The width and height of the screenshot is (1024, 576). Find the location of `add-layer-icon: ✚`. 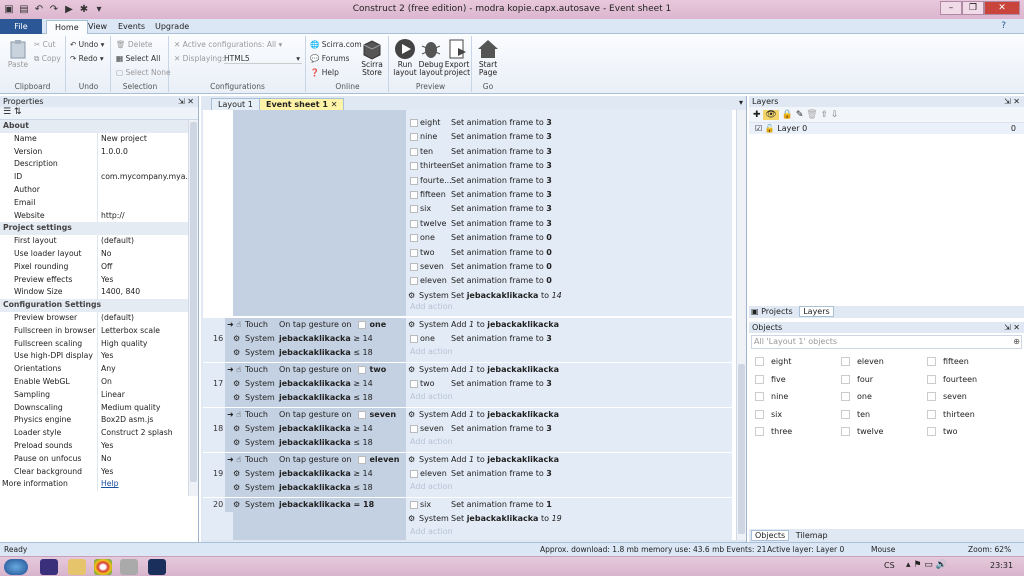

add-layer-icon: ✚ is located at coordinates (757, 115).